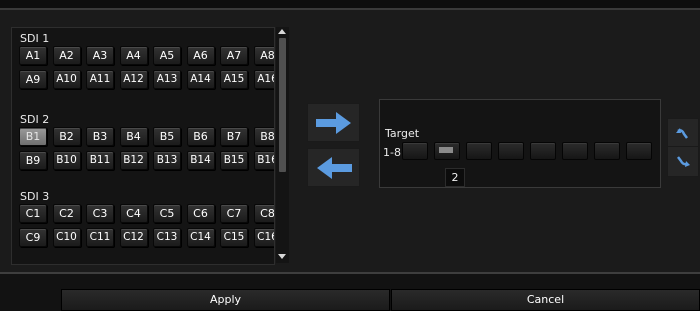 The width and height of the screenshot is (700, 311). Describe the element at coordinates (225, 300) in the screenshot. I see `apply-button: Apply` at that location.